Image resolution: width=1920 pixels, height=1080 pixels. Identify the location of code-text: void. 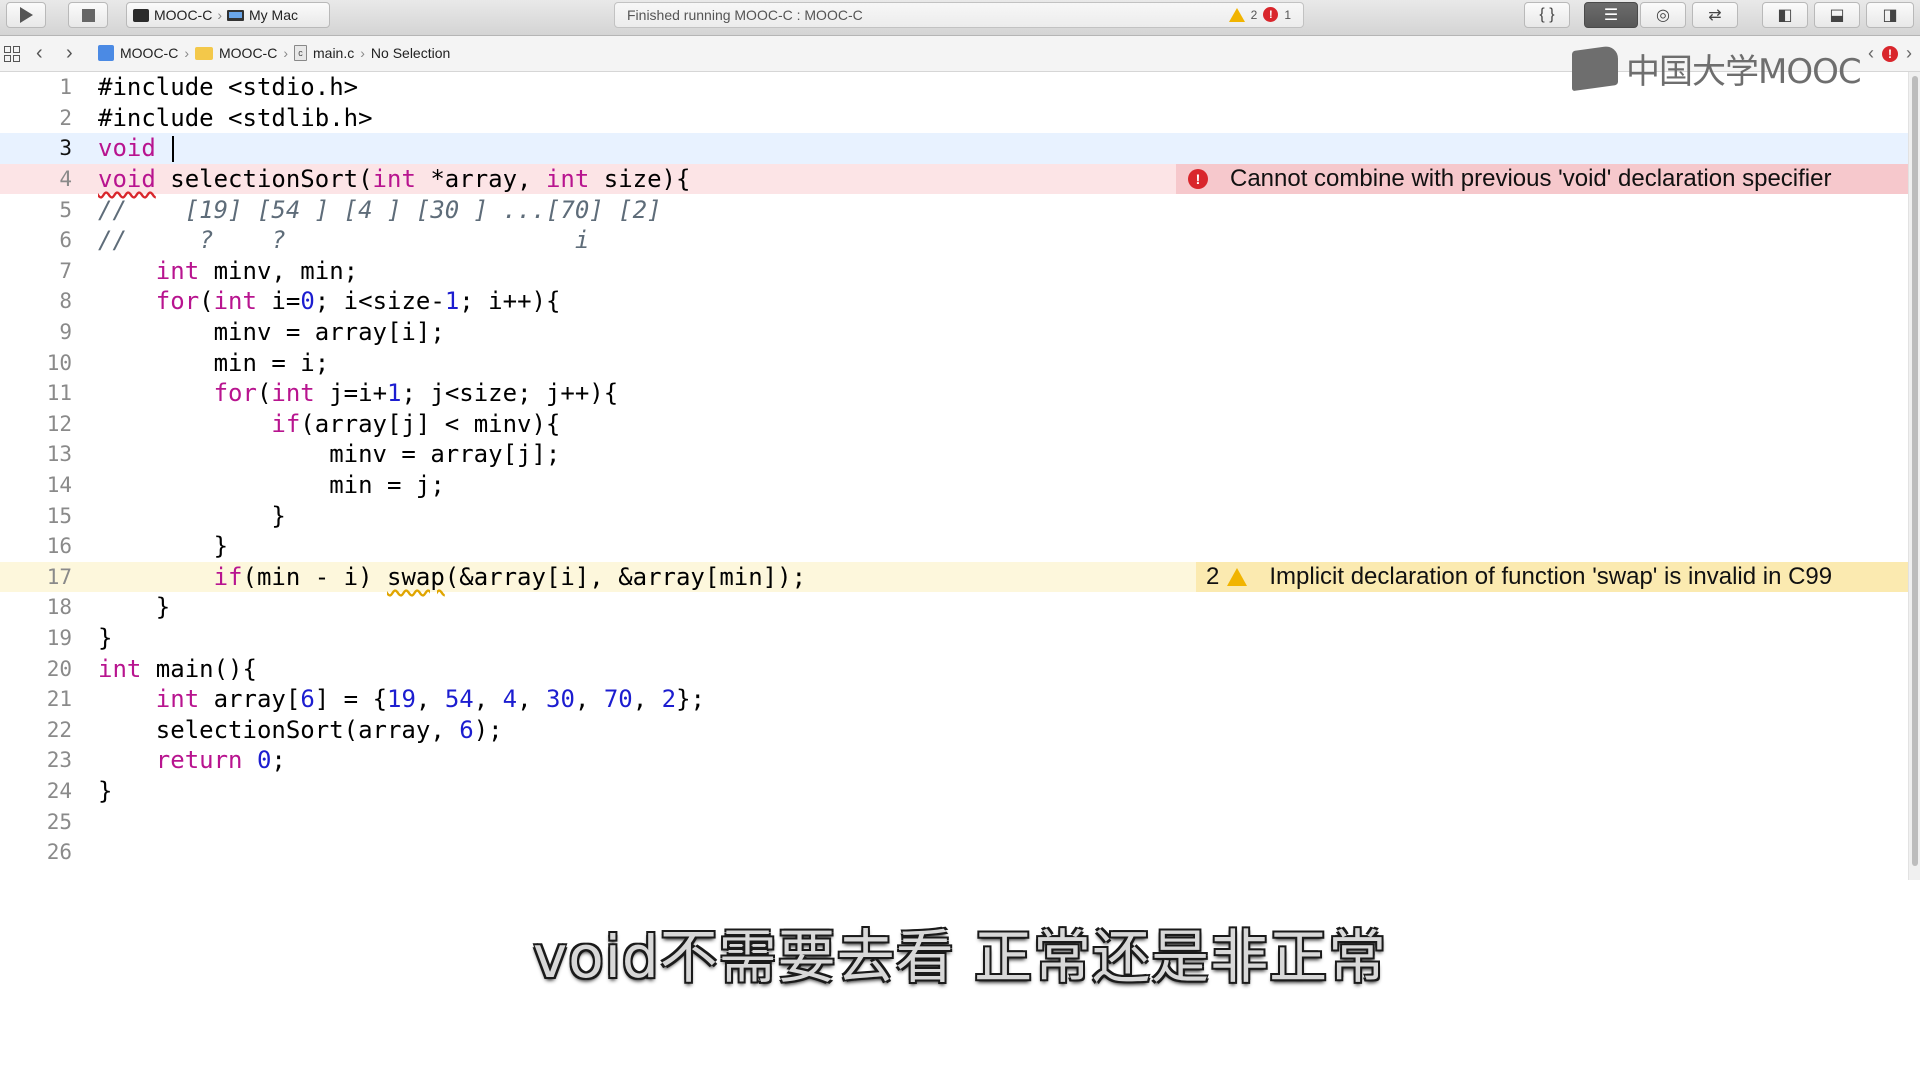
(136, 148).